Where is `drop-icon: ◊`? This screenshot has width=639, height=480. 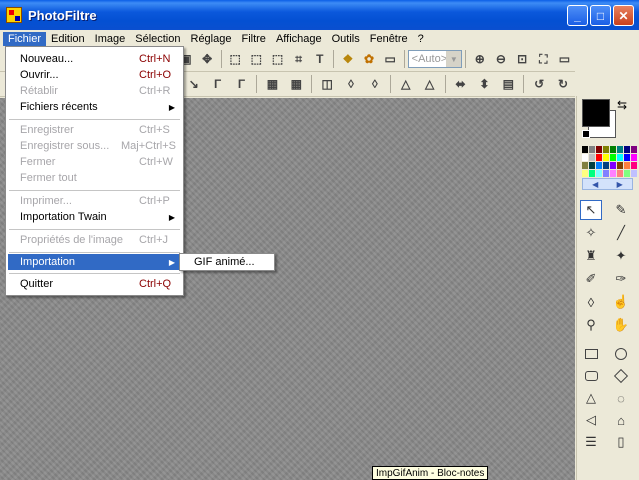 drop-icon: ◊ is located at coordinates (351, 84).